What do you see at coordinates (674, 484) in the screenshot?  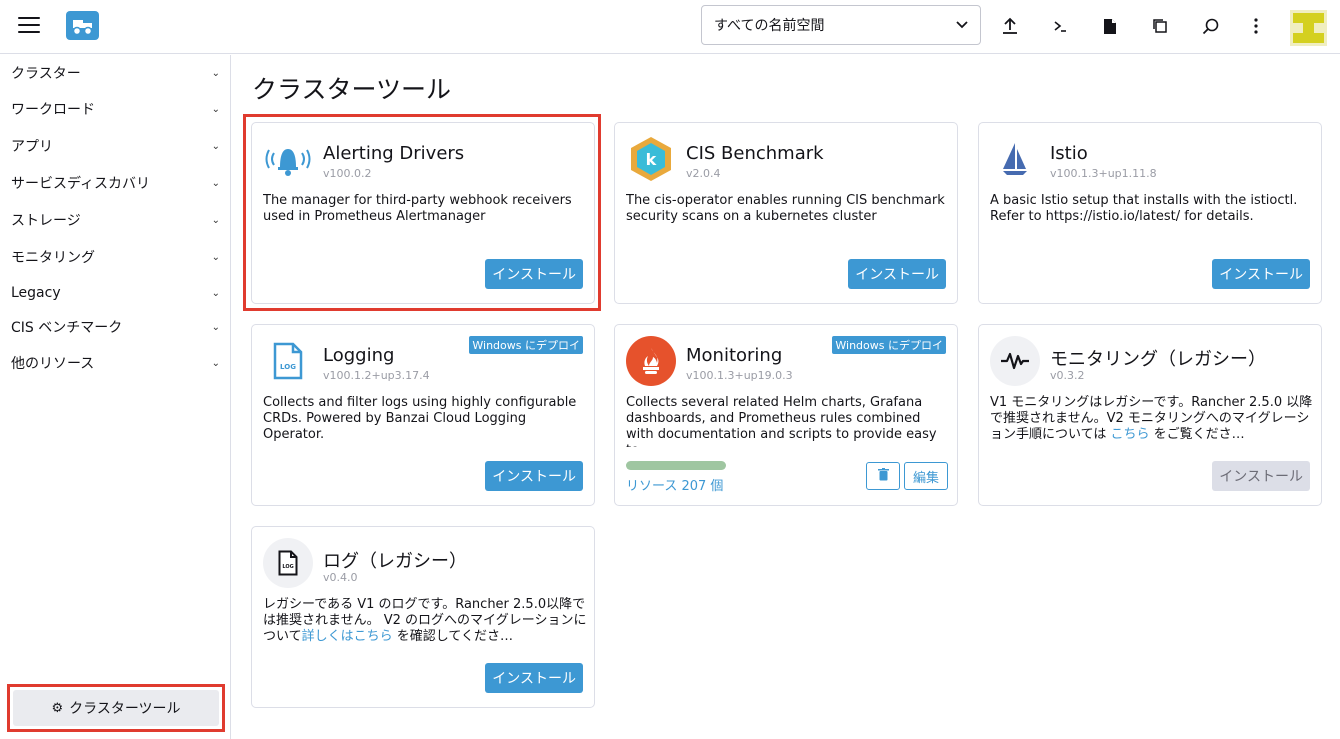 I see `resources-link: リソース 207 個` at bounding box center [674, 484].